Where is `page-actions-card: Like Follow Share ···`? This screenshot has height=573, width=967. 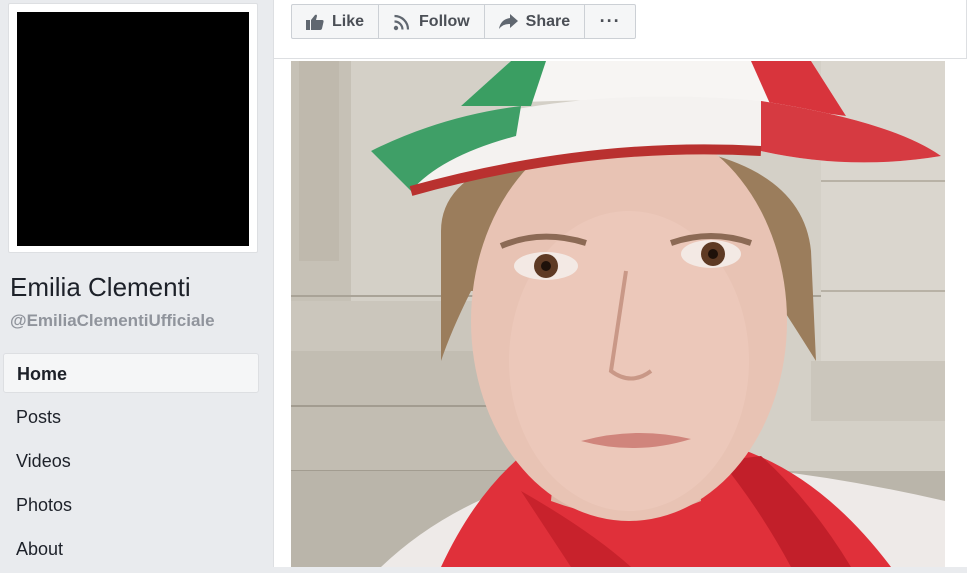 page-actions-card: Like Follow Share ··· is located at coordinates (620, 29).